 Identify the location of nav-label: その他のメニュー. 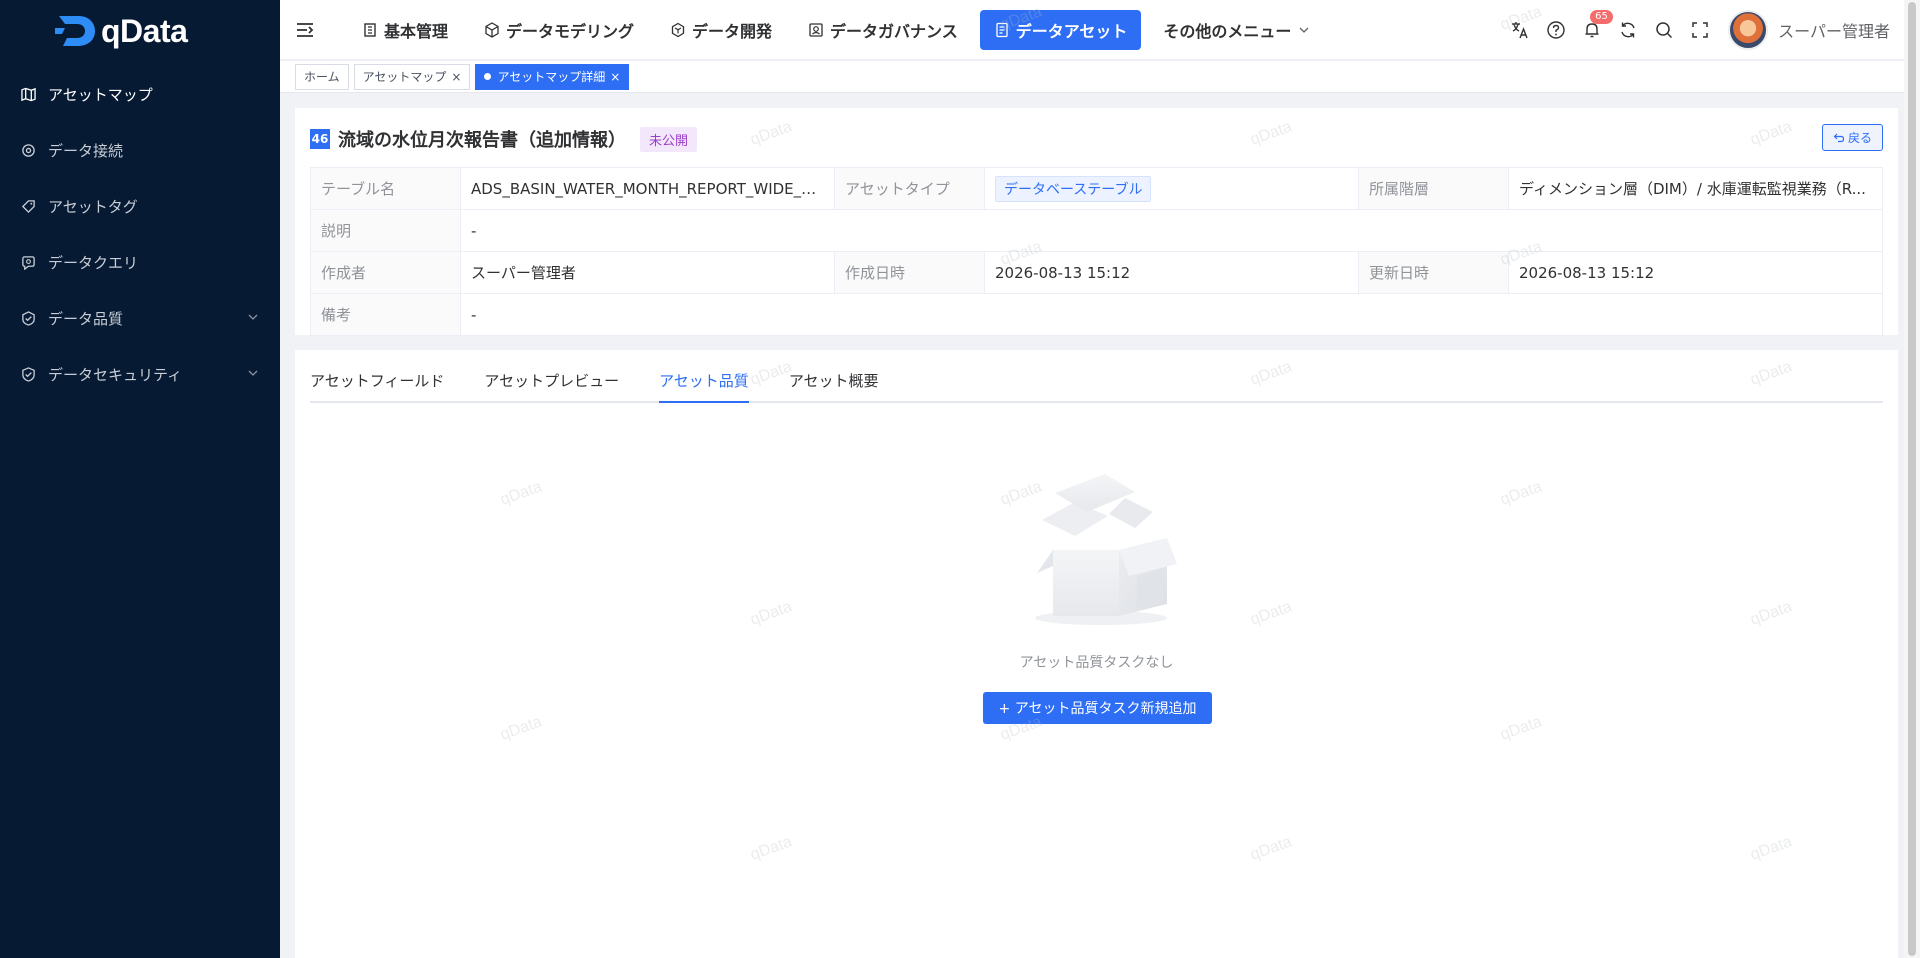
(1227, 31).